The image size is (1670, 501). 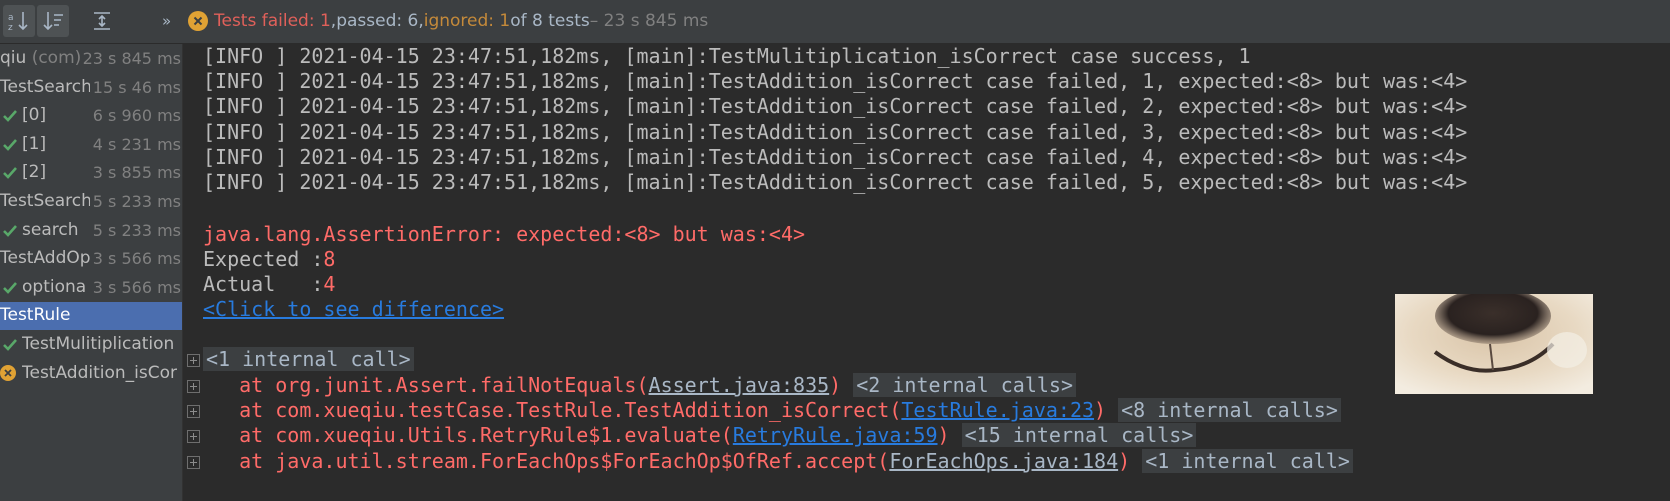 What do you see at coordinates (34, 172) in the screenshot?
I see `tree-row-label: [2]` at bounding box center [34, 172].